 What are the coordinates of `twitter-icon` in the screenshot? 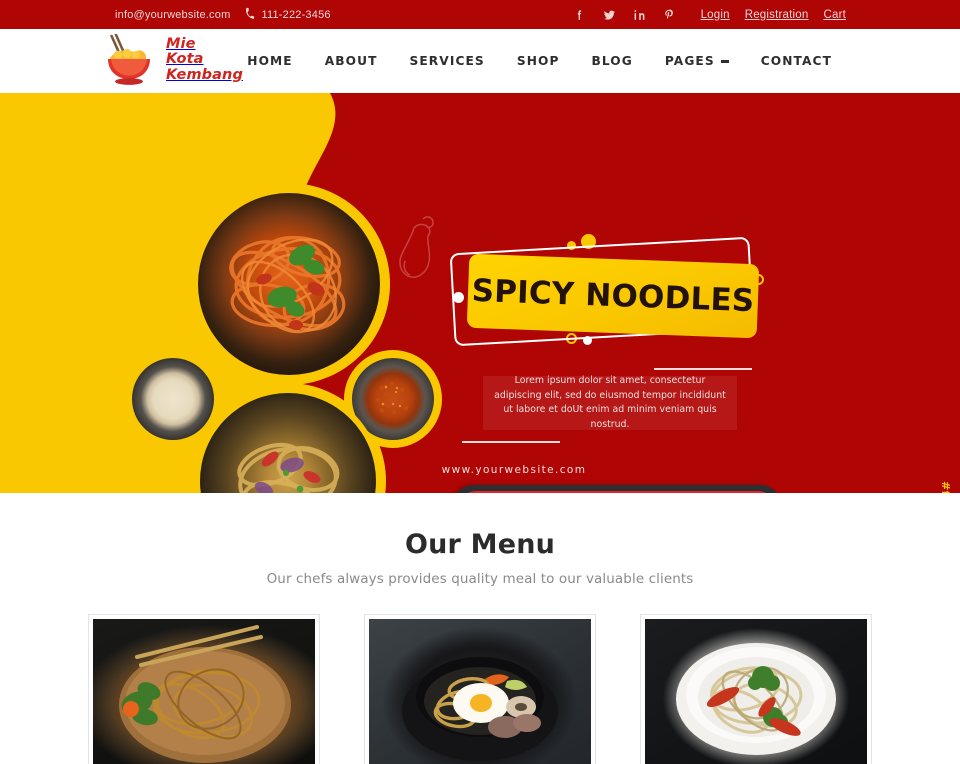 It's located at (609, 15).